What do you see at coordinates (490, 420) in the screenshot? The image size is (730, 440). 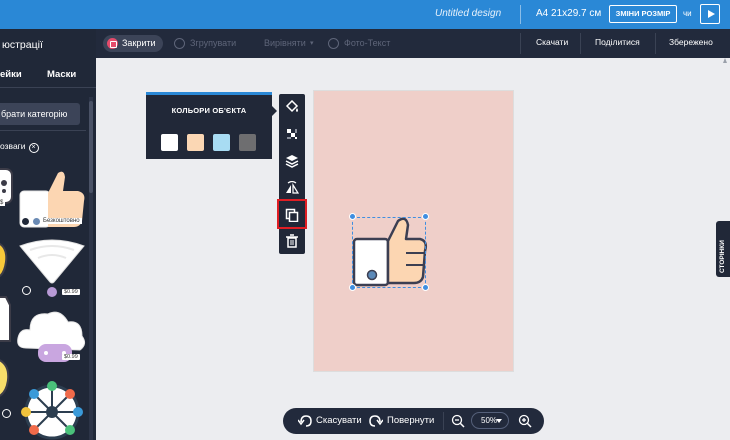 I see `zoom-select: 50%` at bounding box center [490, 420].